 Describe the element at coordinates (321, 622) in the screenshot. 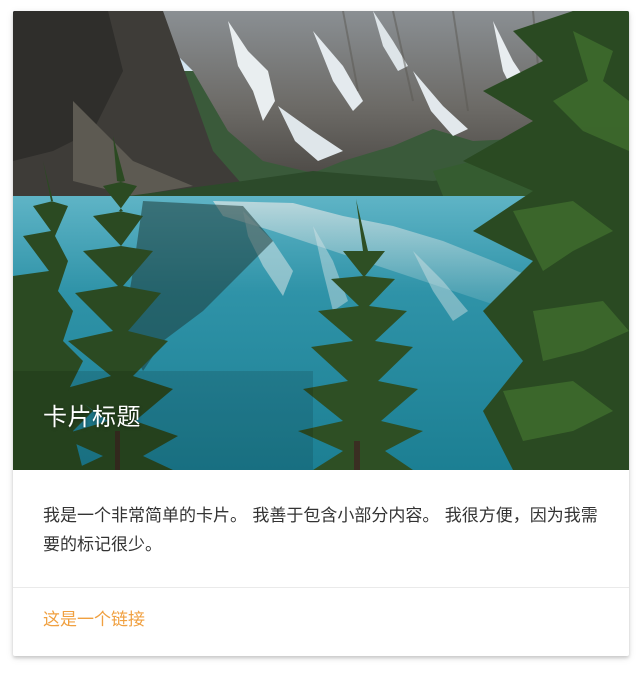

I see `card-action: 这是一个链接` at that location.